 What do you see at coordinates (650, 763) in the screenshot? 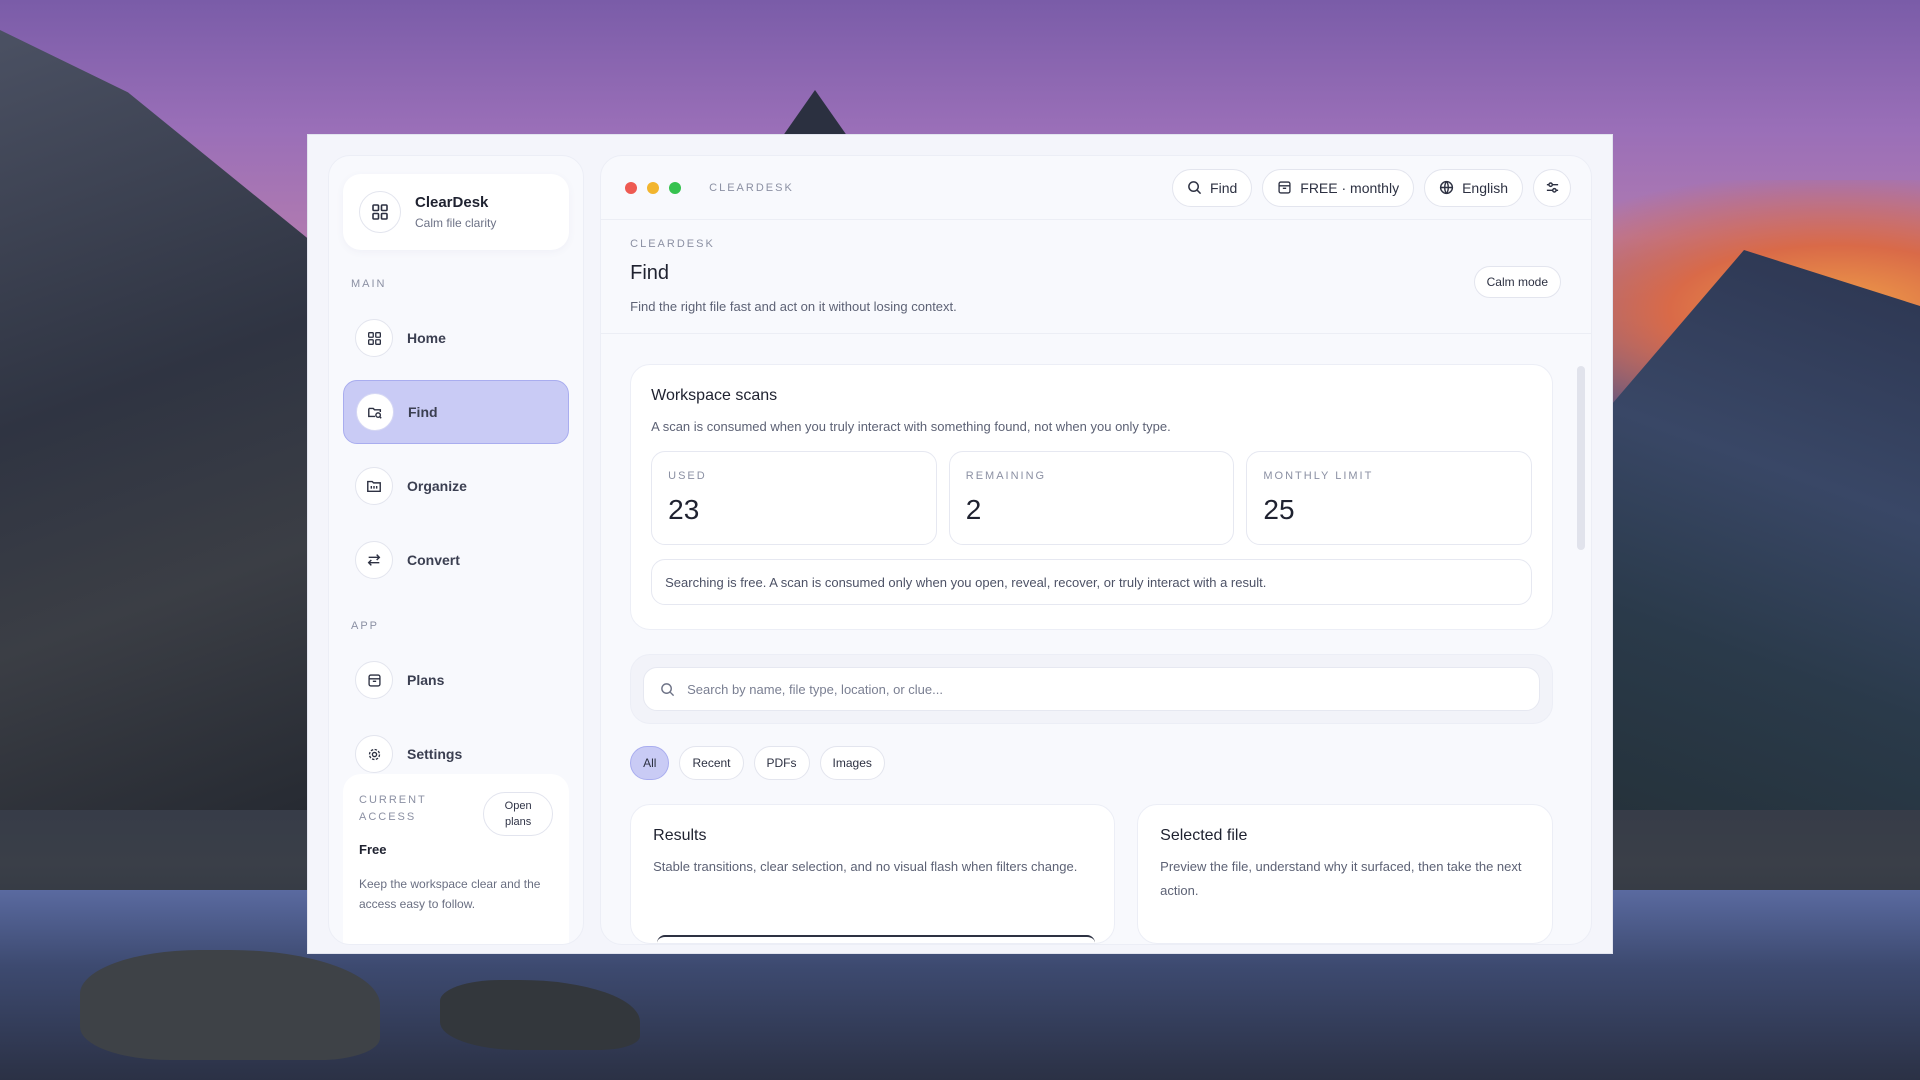
I see `filter-chip-all: All` at bounding box center [650, 763].